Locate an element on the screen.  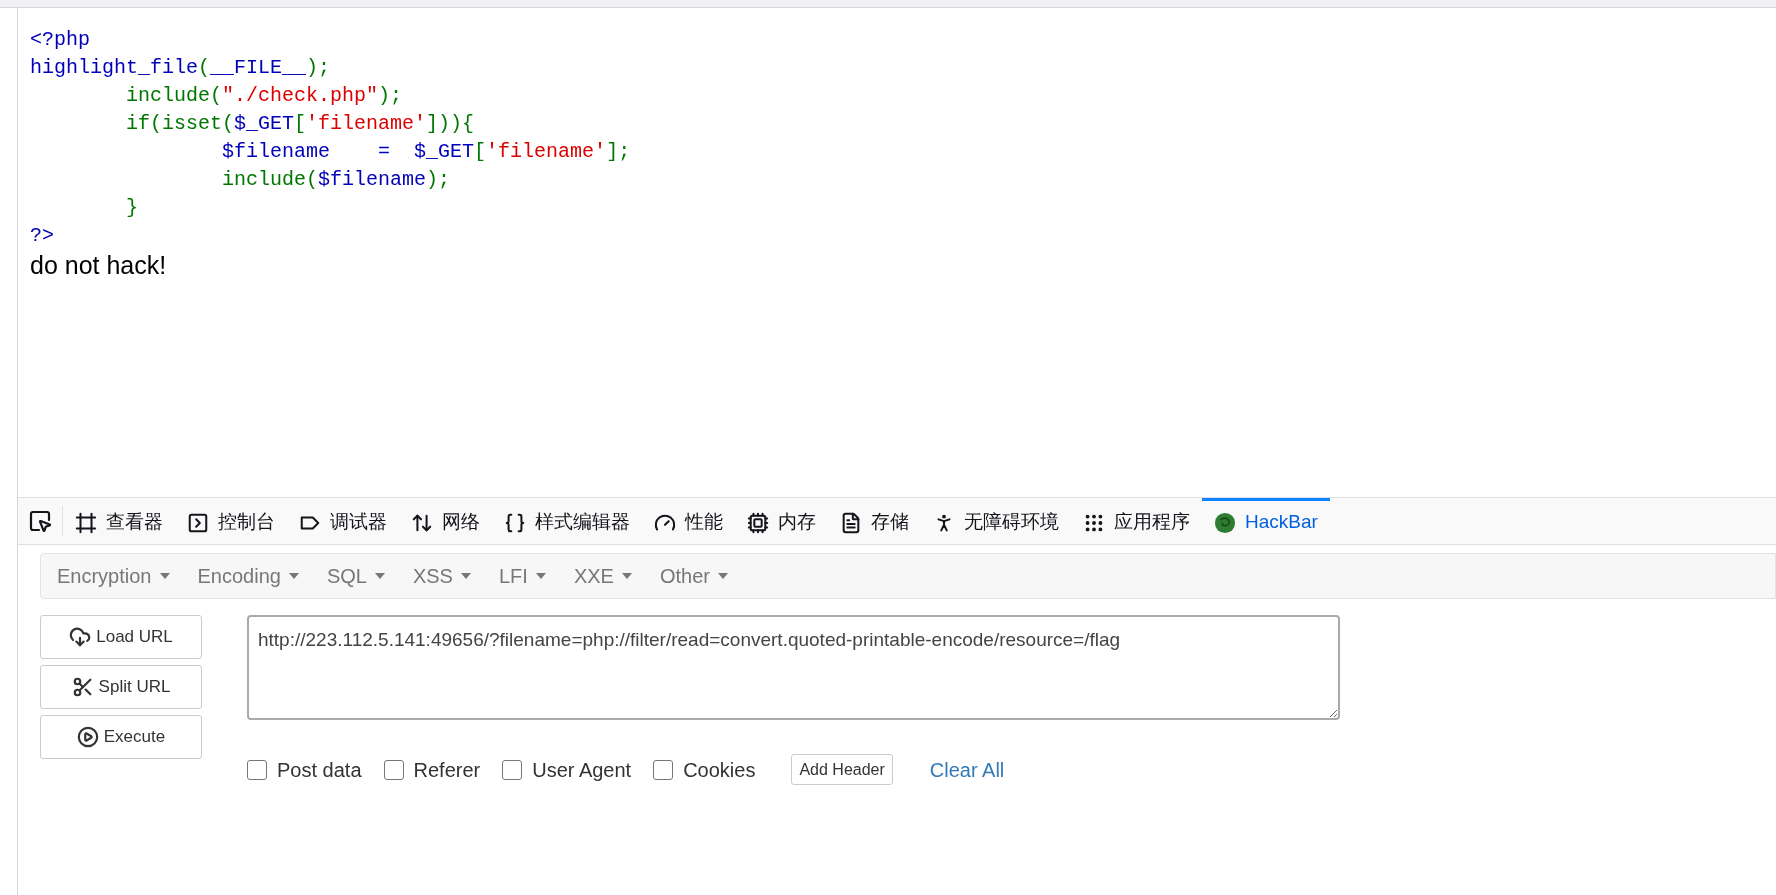
add-header-button: Add Header is located at coordinates (842, 769).